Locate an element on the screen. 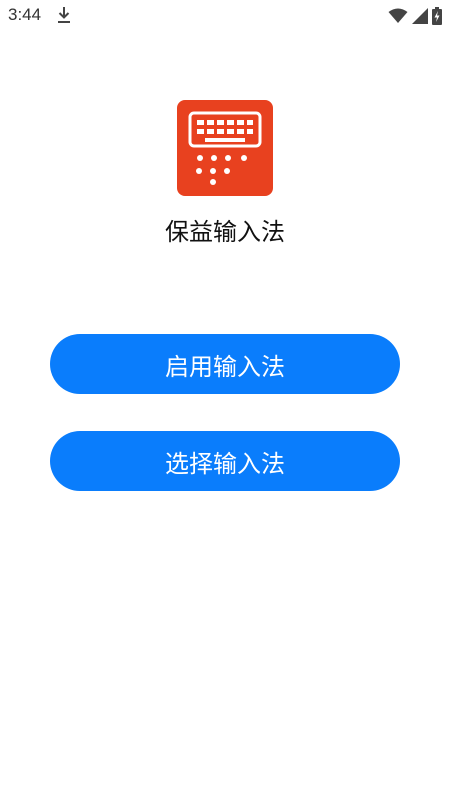 The height and width of the screenshot is (800, 450). signal-icon is located at coordinates (420, 16).